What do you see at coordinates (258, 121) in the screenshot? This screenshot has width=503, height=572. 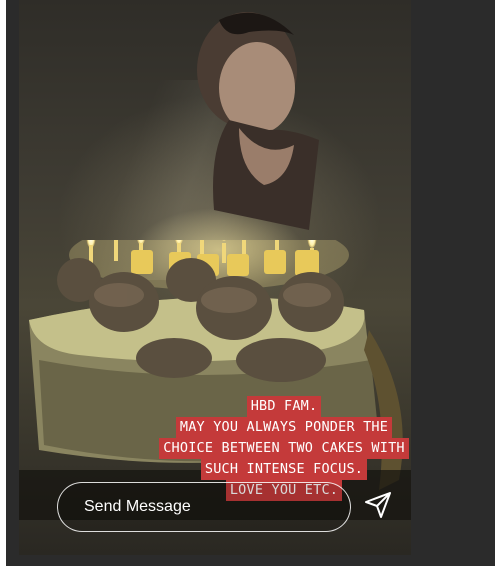 I see `person-figure` at bounding box center [258, 121].